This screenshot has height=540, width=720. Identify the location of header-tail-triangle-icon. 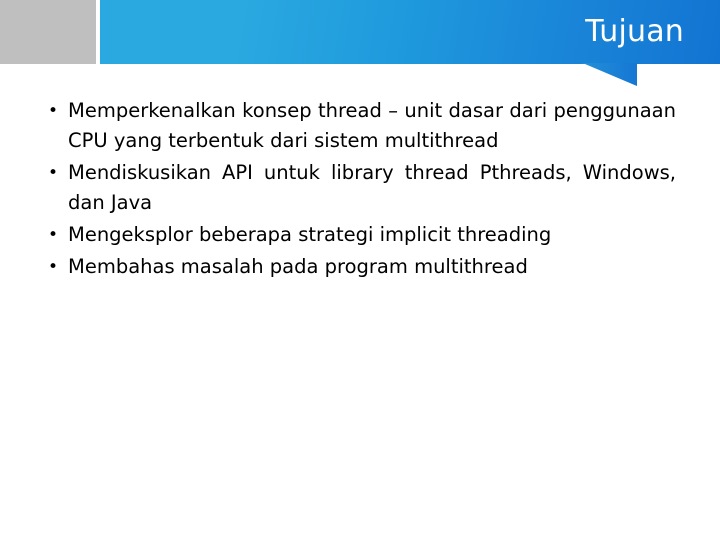
(608, 74).